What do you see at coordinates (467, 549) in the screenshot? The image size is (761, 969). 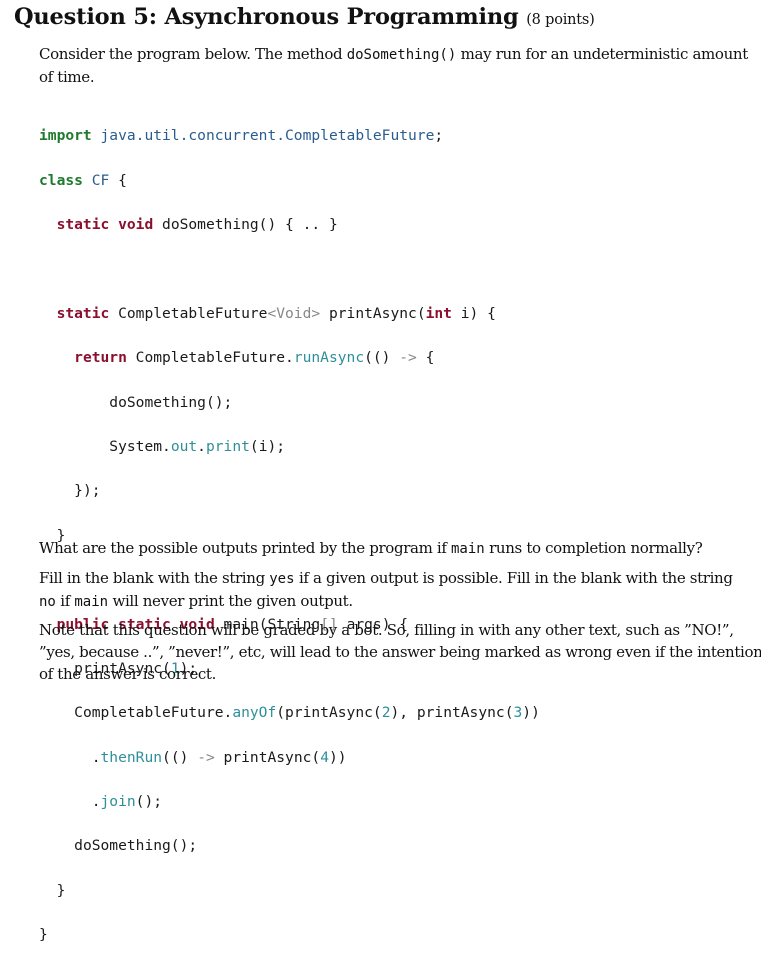 I see `main-code-ref: main` at bounding box center [467, 549].